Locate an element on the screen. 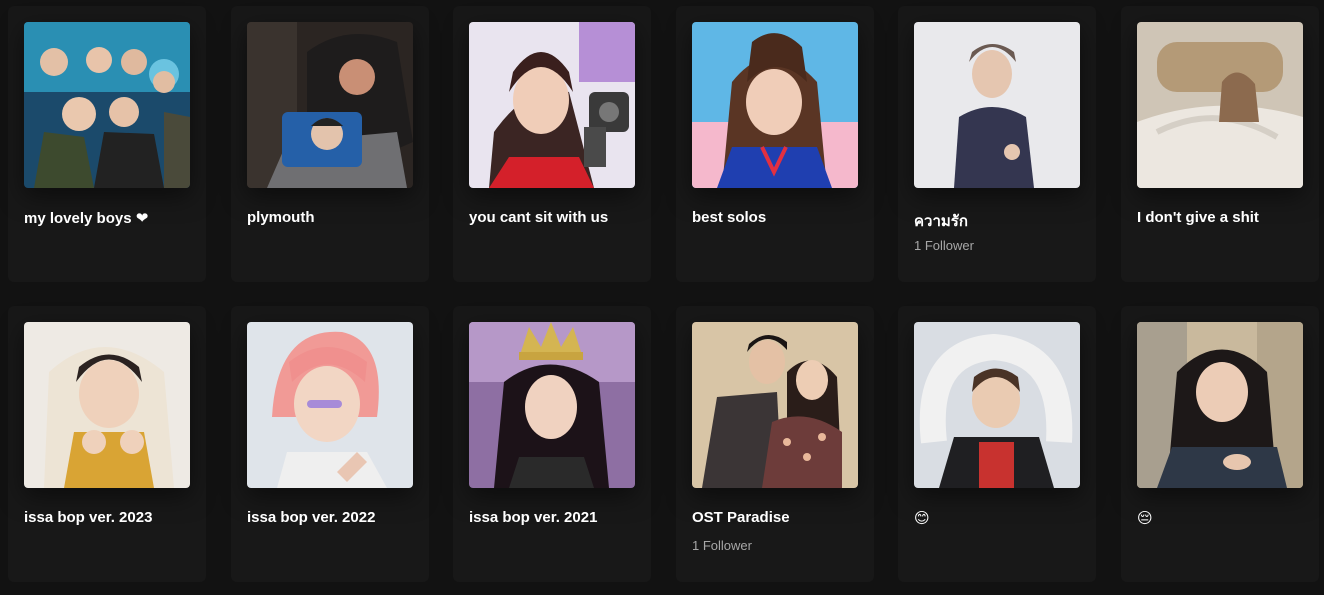 The image size is (1324, 595). playlist-title: issa bop ver. 2023 is located at coordinates (88, 517).